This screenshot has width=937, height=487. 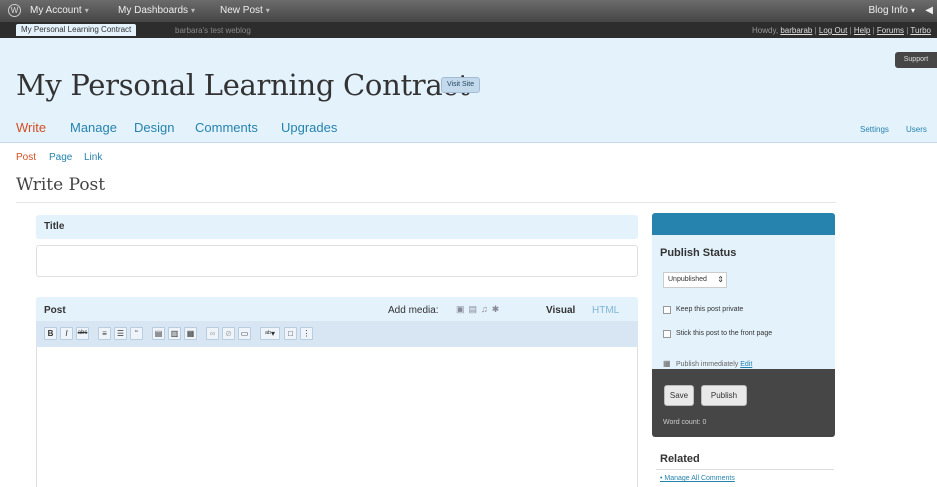 What do you see at coordinates (687, 279) in the screenshot?
I see `status-select-value: Unpublished` at bounding box center [687, 279].